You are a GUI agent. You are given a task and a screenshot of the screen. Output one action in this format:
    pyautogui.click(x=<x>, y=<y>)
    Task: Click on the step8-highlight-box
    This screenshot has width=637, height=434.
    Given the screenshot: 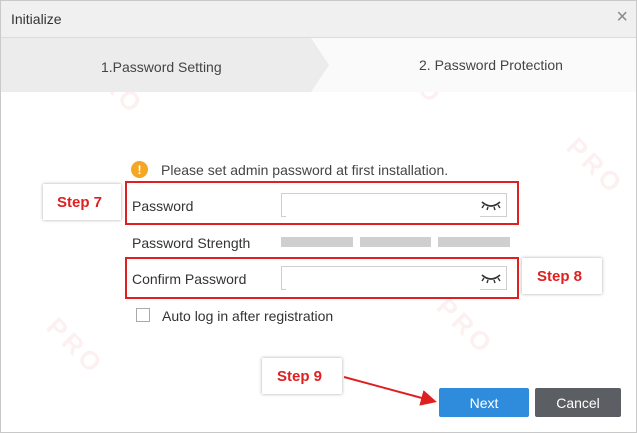 What is the action you would take?
    pyautogui.click(x=322, y=278)
    